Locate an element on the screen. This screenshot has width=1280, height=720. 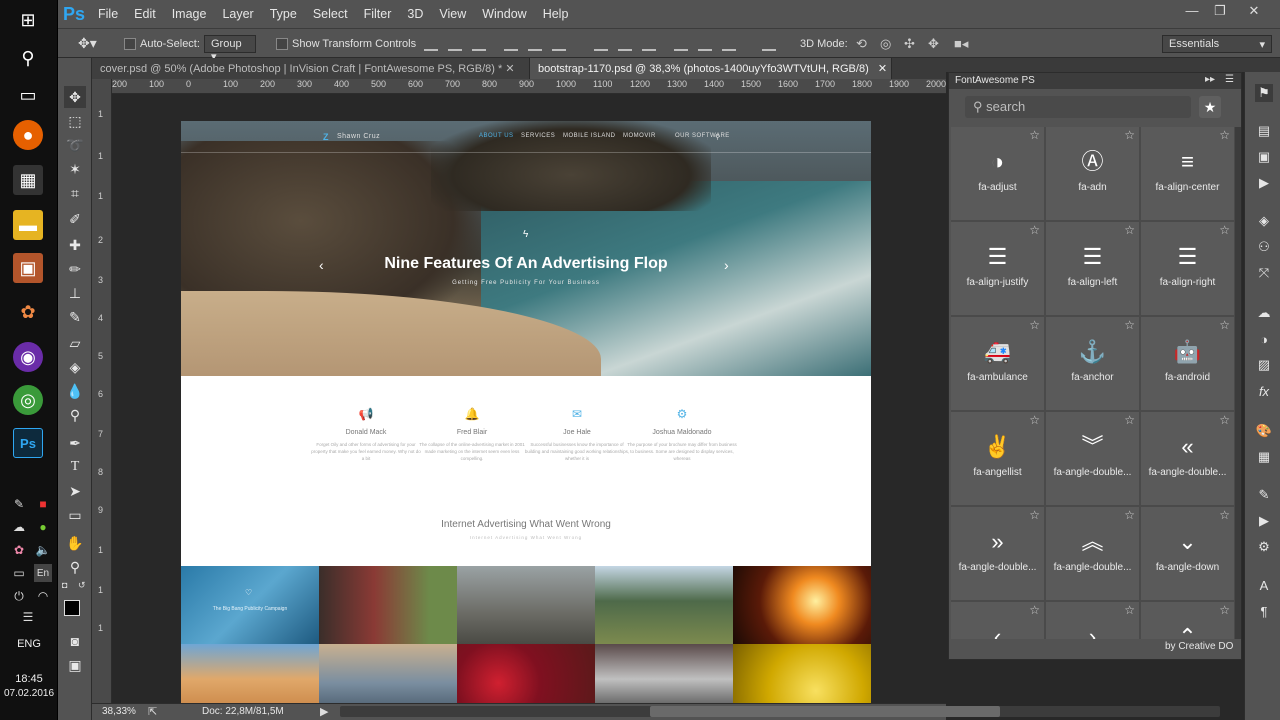
vertical-ruler: 1 1 1 2 3 4 5 6 7 8 9 1 1 1 is located at coordinates (102, 391).